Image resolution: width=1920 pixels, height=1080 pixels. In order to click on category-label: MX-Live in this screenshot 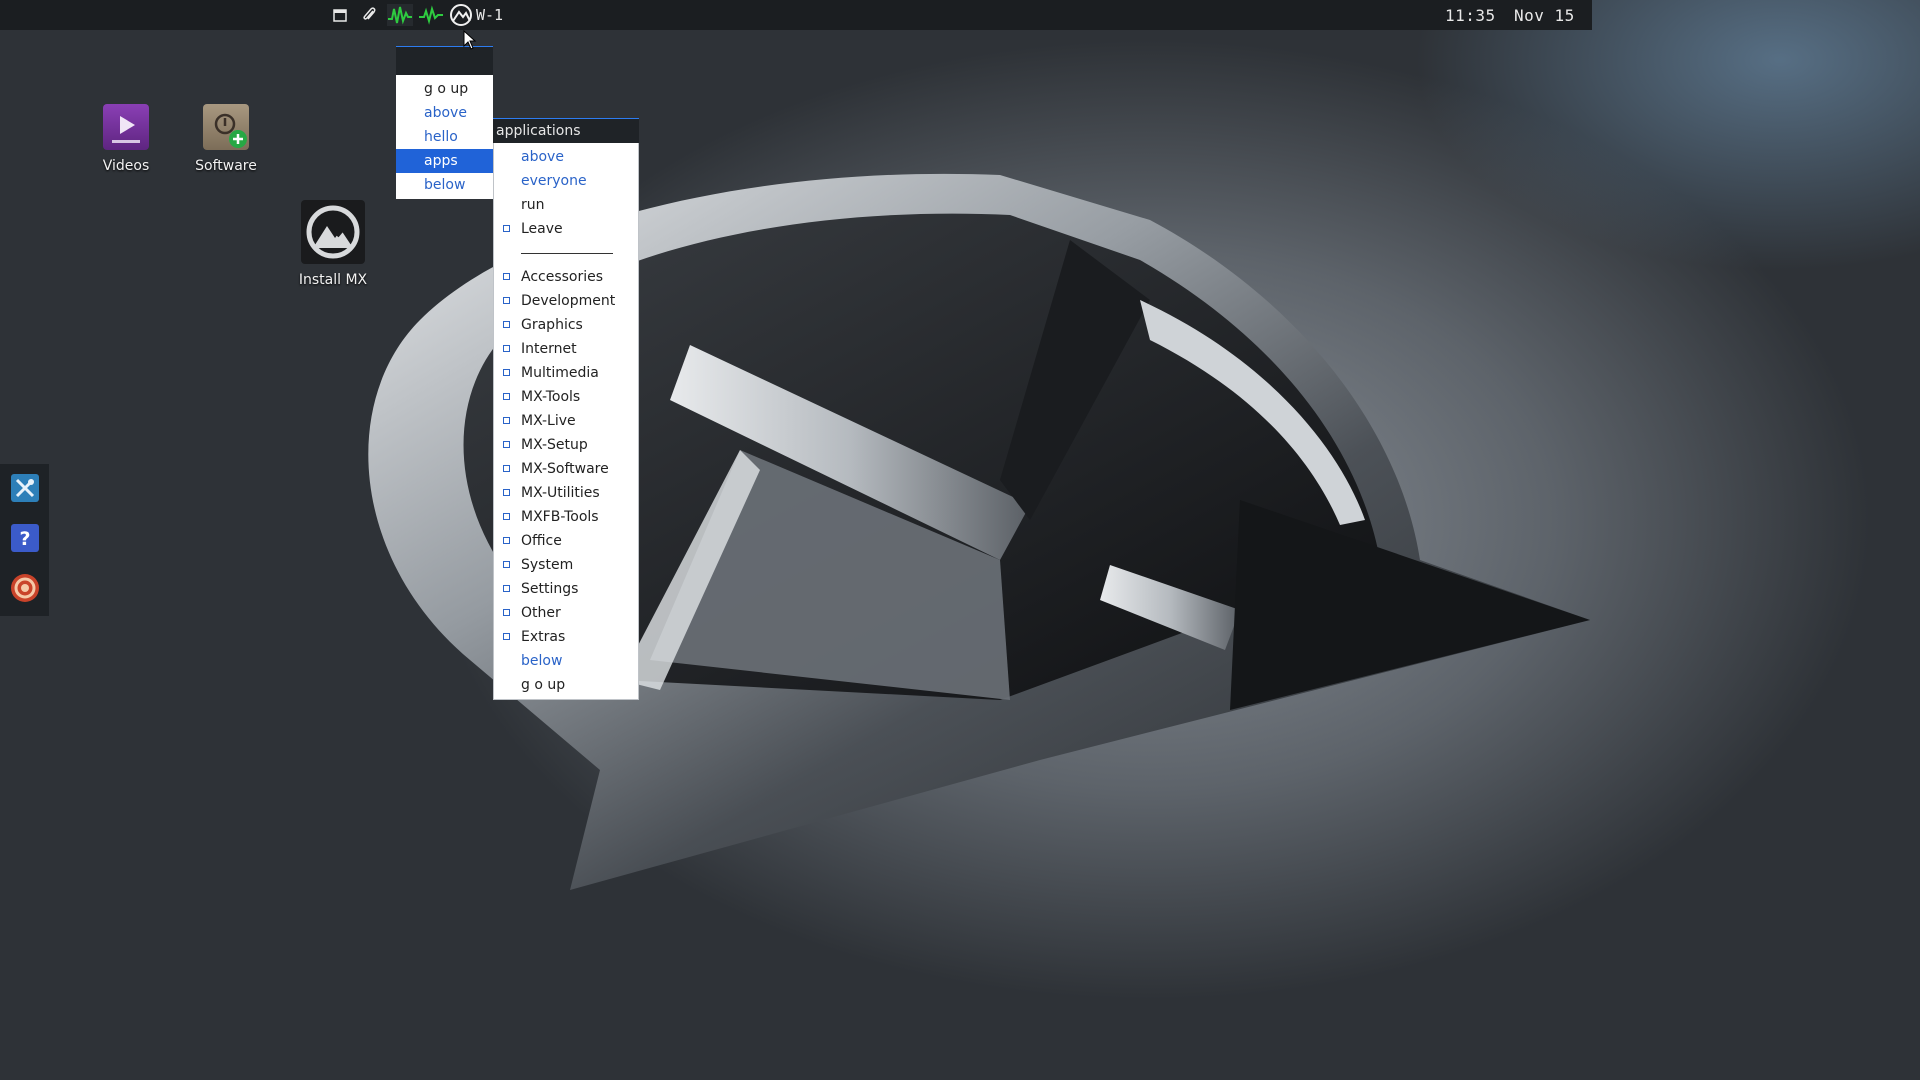, I will do `click(548, 421)`.